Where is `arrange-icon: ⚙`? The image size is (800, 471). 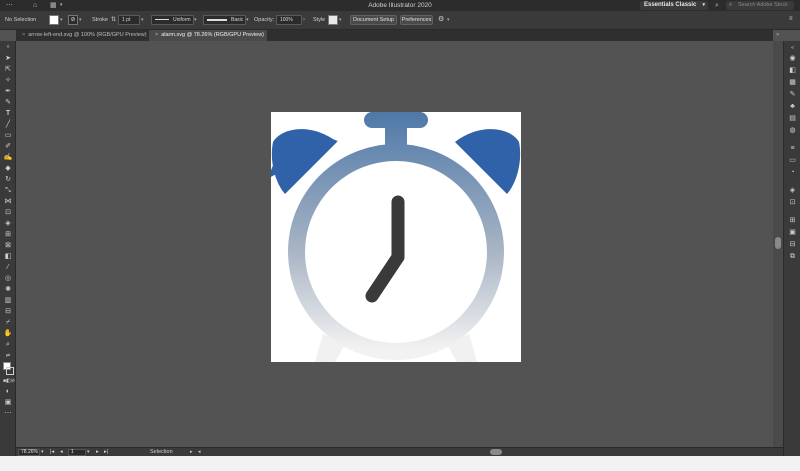 arrange-icon: ⚙ is located at coordinates (441, 19).